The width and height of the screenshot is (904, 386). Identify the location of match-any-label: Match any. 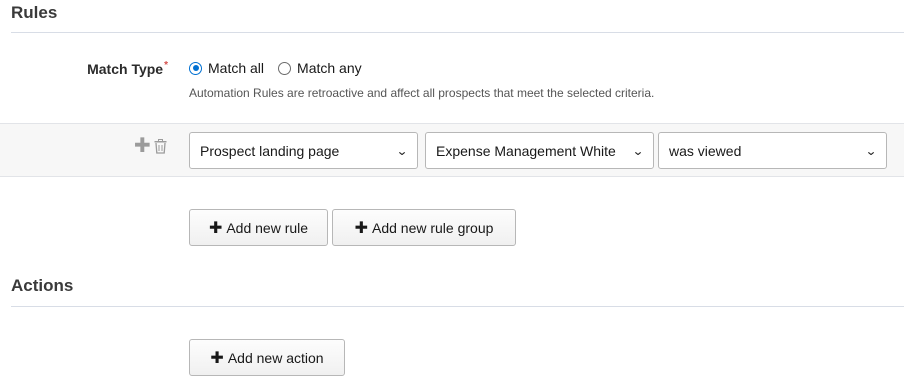
(329, 68).